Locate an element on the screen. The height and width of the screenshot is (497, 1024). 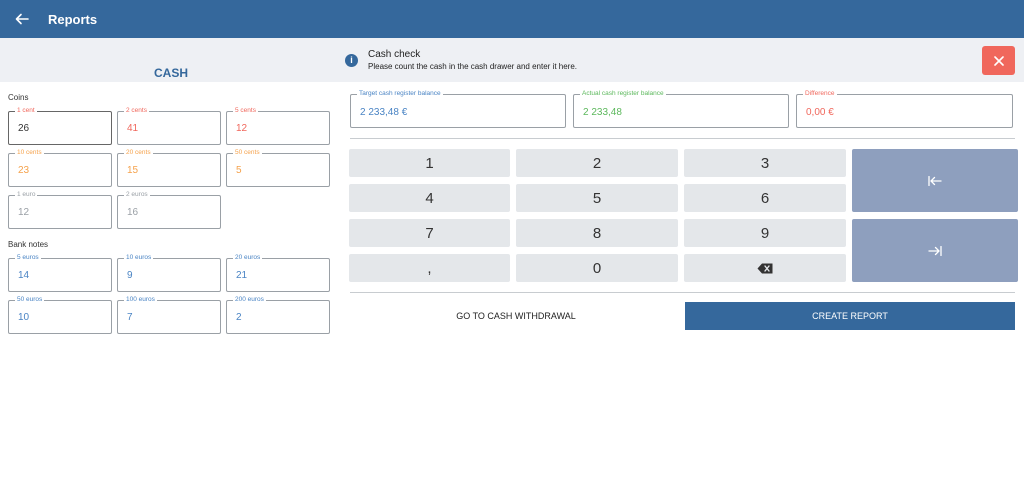
field-label: 10 cents is located at coordinates (29, 153).